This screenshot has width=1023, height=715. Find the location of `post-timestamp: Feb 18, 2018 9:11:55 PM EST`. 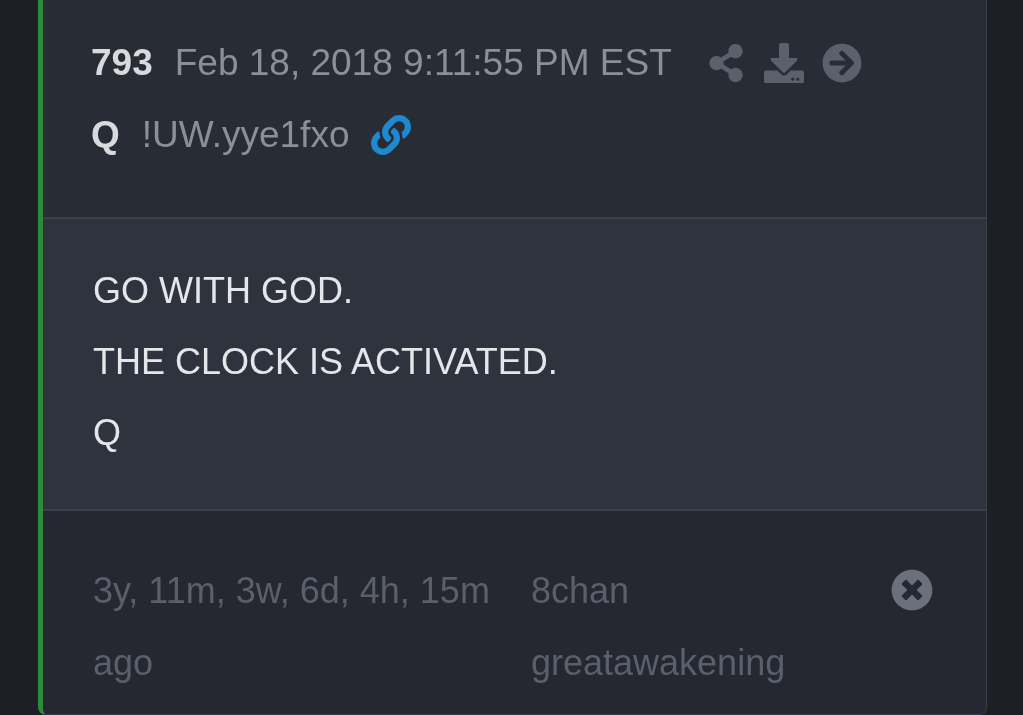

post-timestamp: Feb 18, 2018 9:11:55 PM EST is located at coordinates (423, 63).